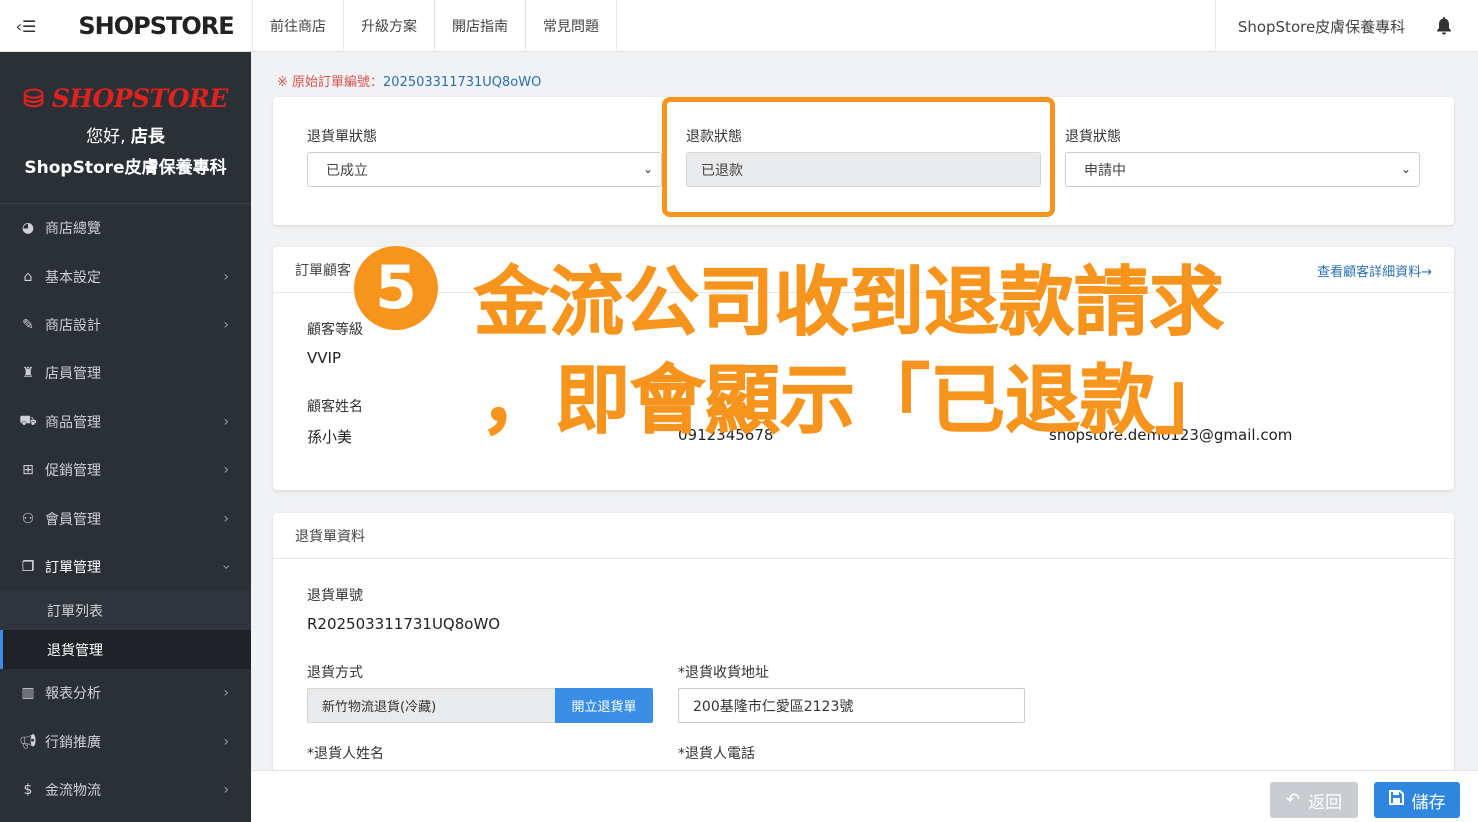 Image resolution: width=1478 pixels, height=822 pixels. I want to click on return-order-status-label: 退貨單狀態, so click(342, 137).